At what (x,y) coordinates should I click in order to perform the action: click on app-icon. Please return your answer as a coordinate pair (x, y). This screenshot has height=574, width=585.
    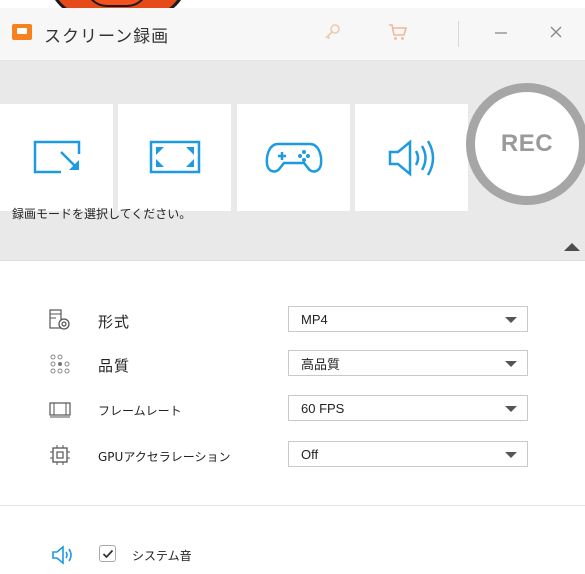
    Looking at the image, I should click on (22, 32).